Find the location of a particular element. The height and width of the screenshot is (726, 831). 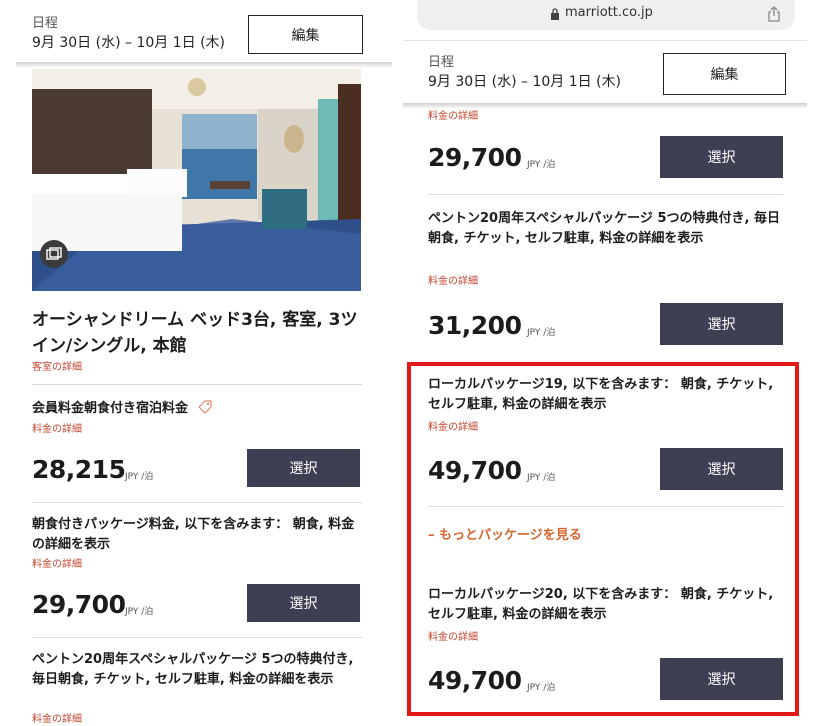

room-title: オーシャンドリーム ベッド3台, 客室, 3ツイン/シングル, 本館 is located at coordinates (195, 333).